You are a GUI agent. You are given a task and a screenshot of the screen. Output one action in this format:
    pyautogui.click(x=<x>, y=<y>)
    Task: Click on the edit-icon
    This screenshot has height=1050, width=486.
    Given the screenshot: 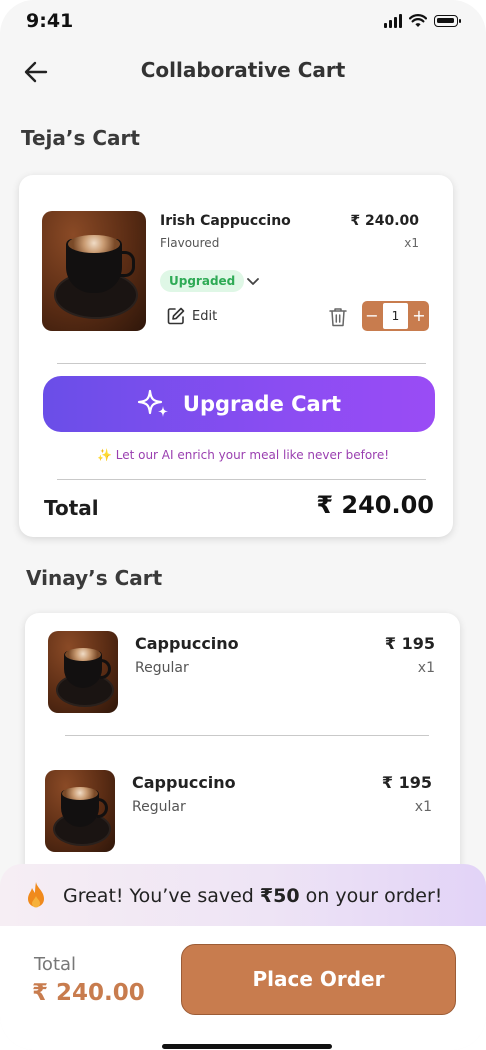 What is the action you would take?
    pyautogui.click(x=176, y=316)
    